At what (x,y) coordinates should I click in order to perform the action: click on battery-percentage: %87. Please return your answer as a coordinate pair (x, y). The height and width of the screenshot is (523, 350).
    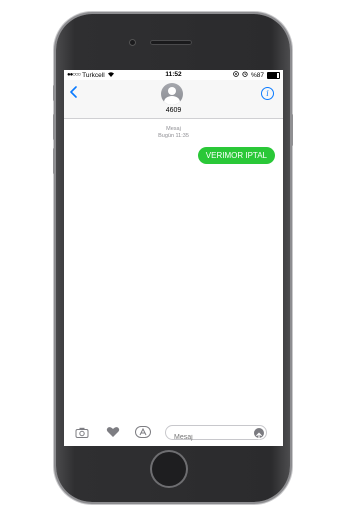
    Looking at the image, I should click on (257, 75).